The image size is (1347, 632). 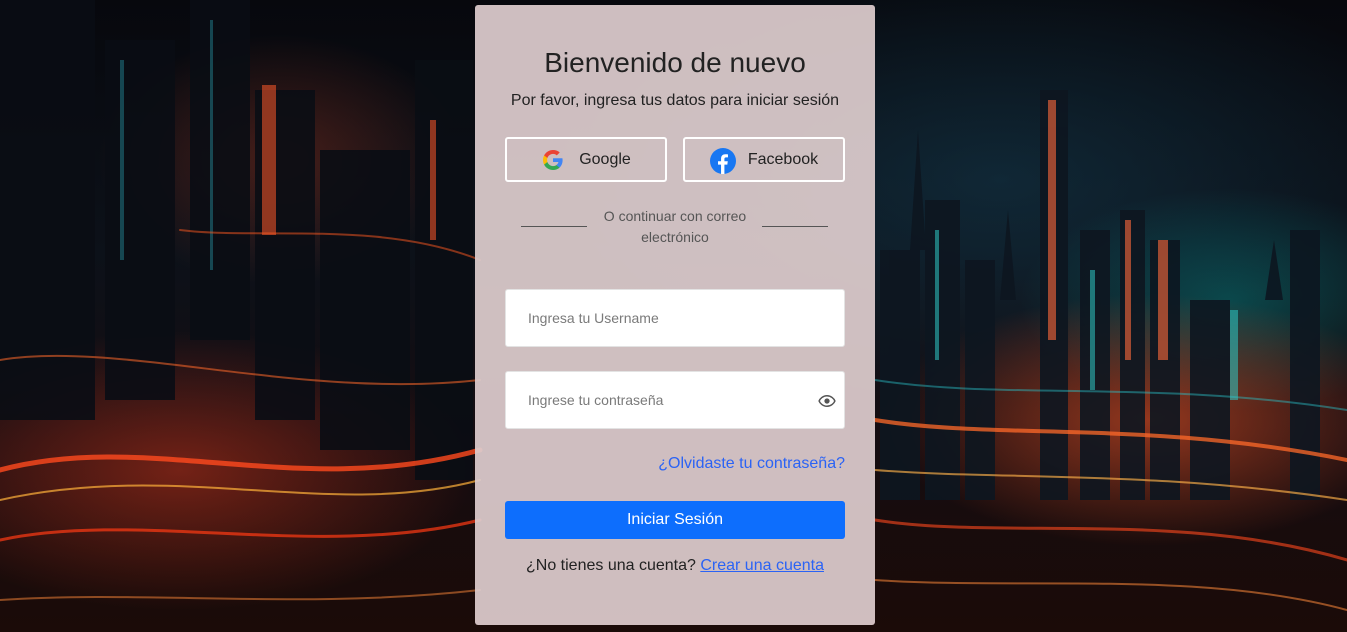 I want to click on facebook-button-label: Facebook, so click(x=783, y=159).